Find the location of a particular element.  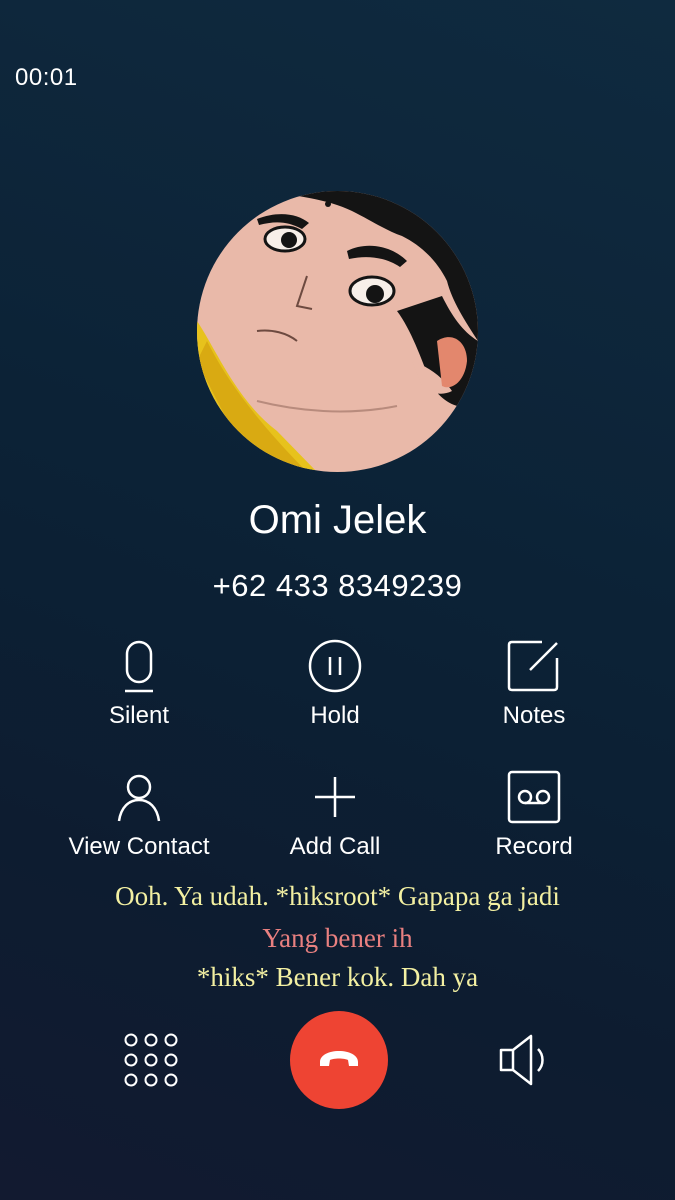

contact-avatar is located at coordinates (337, 331).